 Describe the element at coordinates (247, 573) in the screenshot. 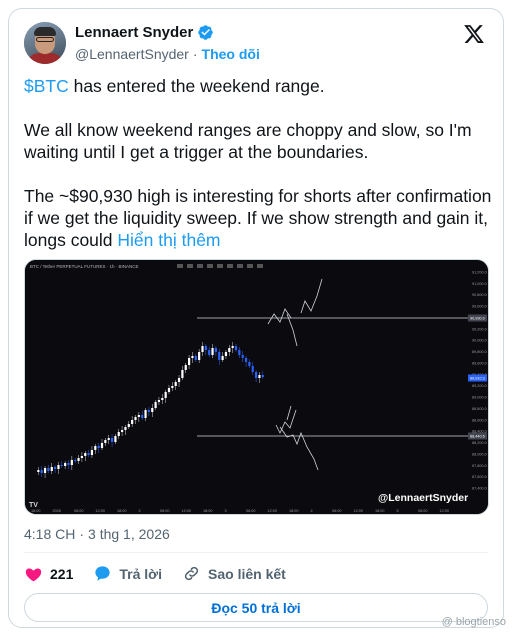

I see `copy-link-label: Sao liên kết` at that location.